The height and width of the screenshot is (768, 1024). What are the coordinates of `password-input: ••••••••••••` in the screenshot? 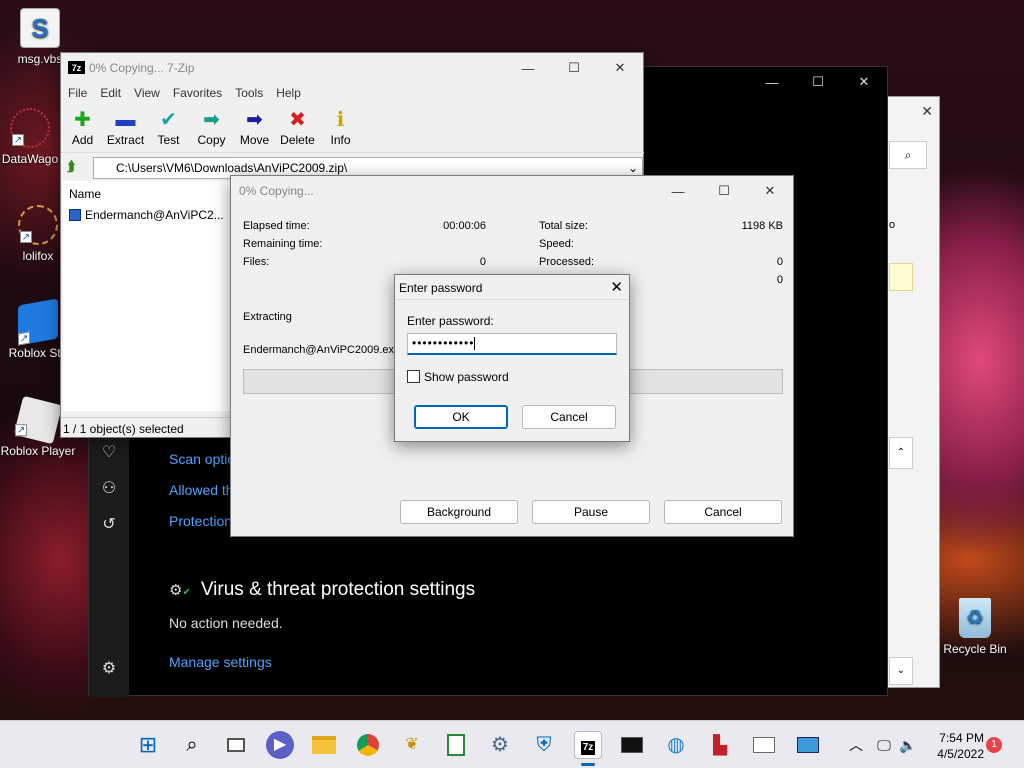 It's located at (512, 344).